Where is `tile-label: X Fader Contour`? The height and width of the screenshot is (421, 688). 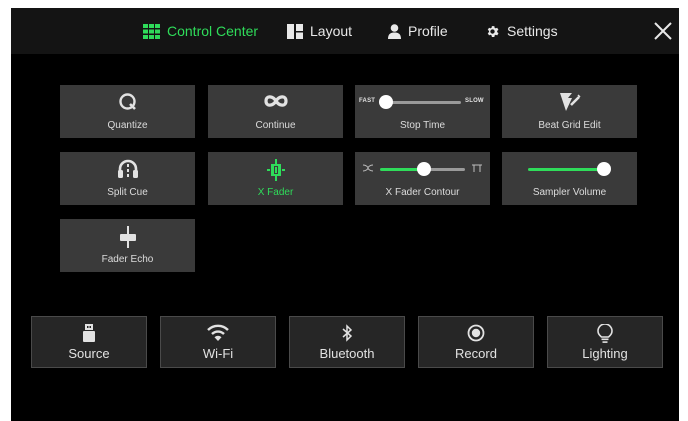
tile-label: X Fader Contour is located at coordinates (422, 192).